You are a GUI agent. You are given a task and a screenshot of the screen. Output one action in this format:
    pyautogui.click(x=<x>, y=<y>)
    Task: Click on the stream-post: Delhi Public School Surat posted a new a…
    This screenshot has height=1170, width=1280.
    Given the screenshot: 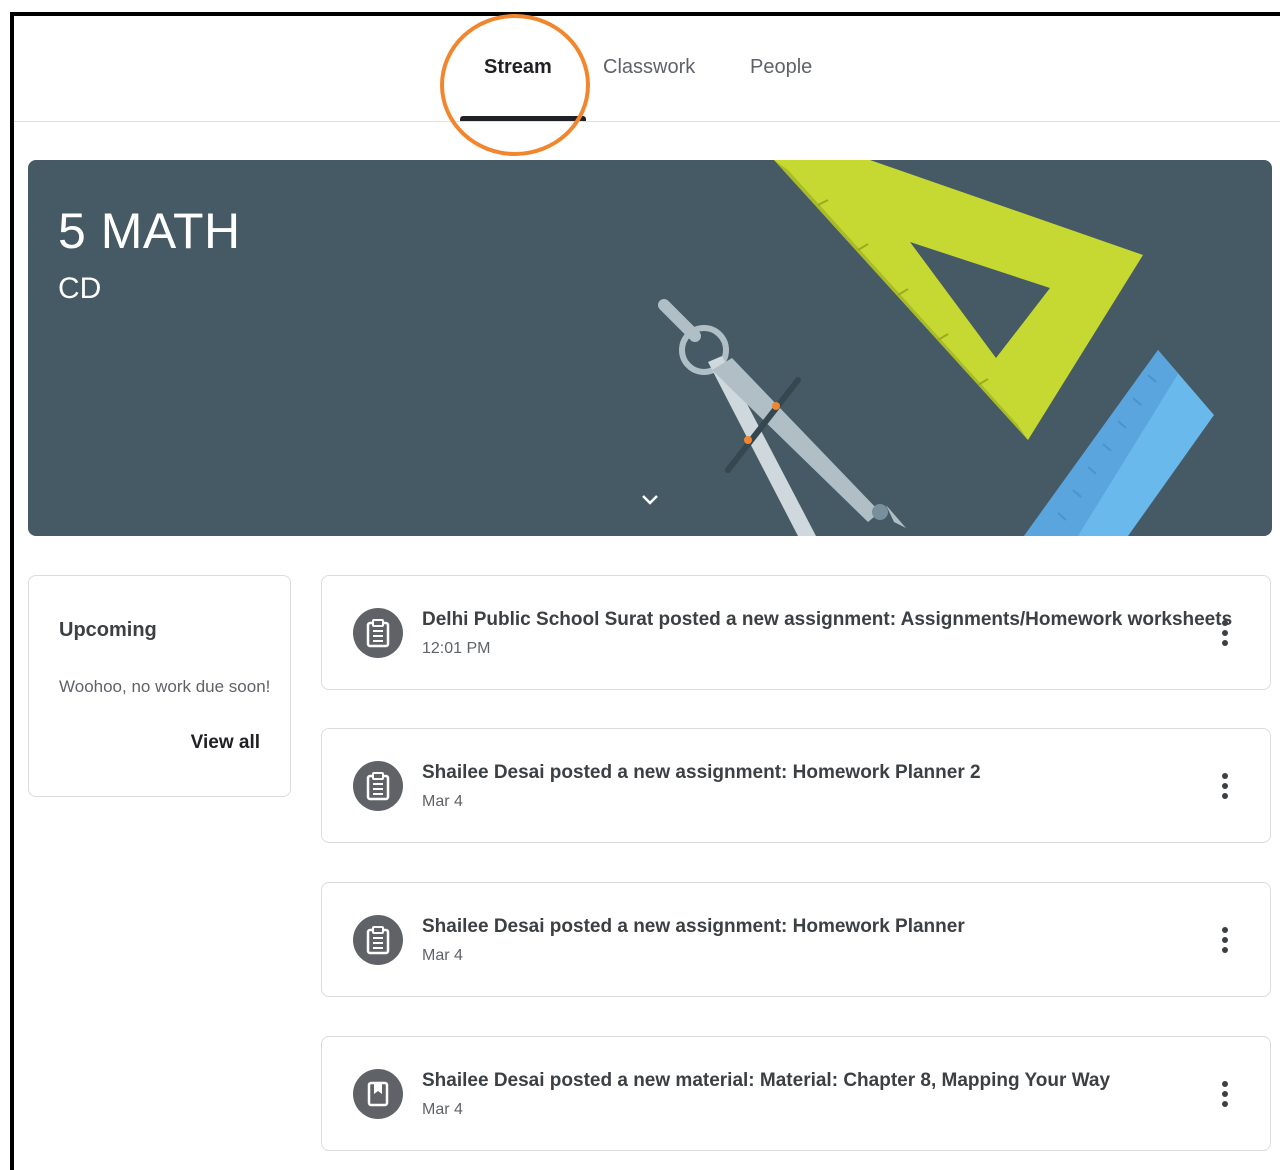 What is the action you would take?
    pyautogui.click(x=796, y=632)
    